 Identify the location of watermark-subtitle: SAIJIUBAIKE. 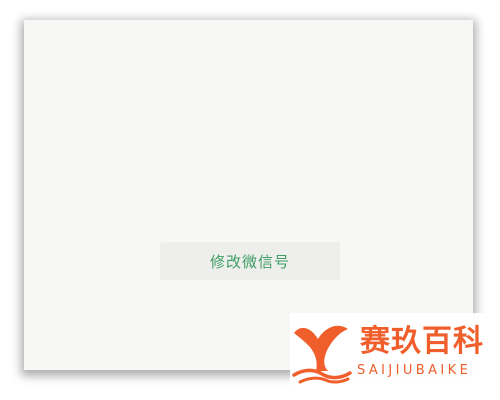
(414, 370).